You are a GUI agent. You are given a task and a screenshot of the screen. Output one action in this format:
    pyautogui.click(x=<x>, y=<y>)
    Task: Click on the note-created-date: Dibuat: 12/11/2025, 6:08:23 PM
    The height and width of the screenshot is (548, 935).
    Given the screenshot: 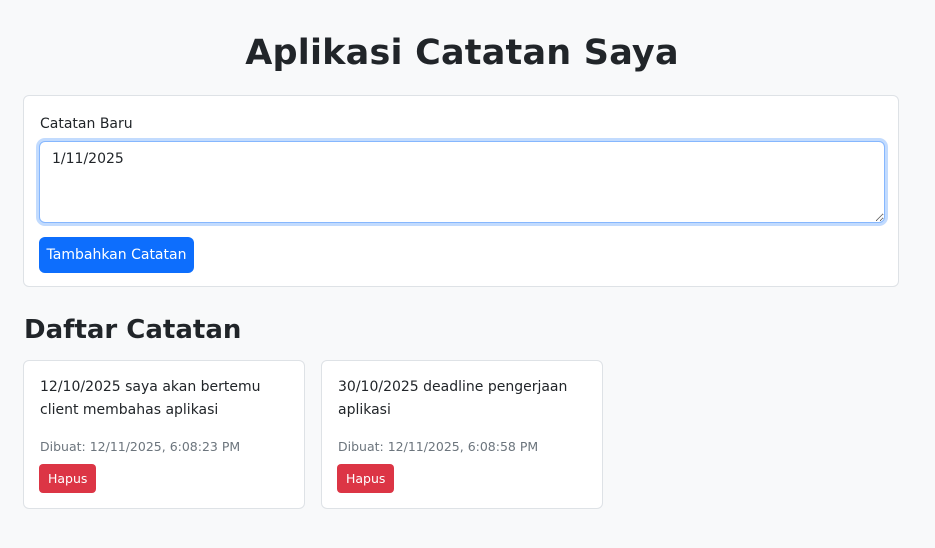 What is the action you would take?
    pyautogui.click(x=140, y=446)
    